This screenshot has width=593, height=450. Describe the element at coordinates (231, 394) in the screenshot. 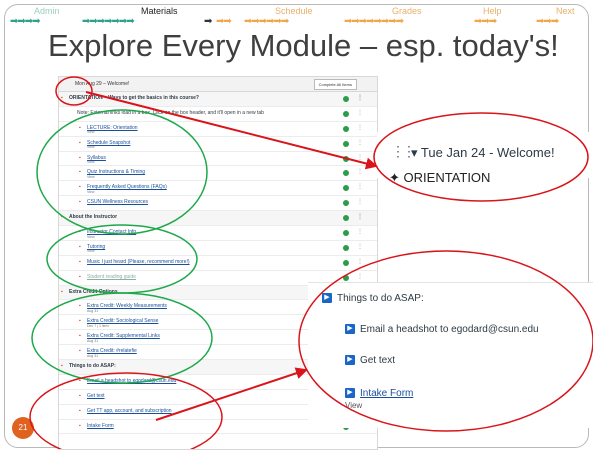

I see `arrow-to-asap-zoom` at that location.